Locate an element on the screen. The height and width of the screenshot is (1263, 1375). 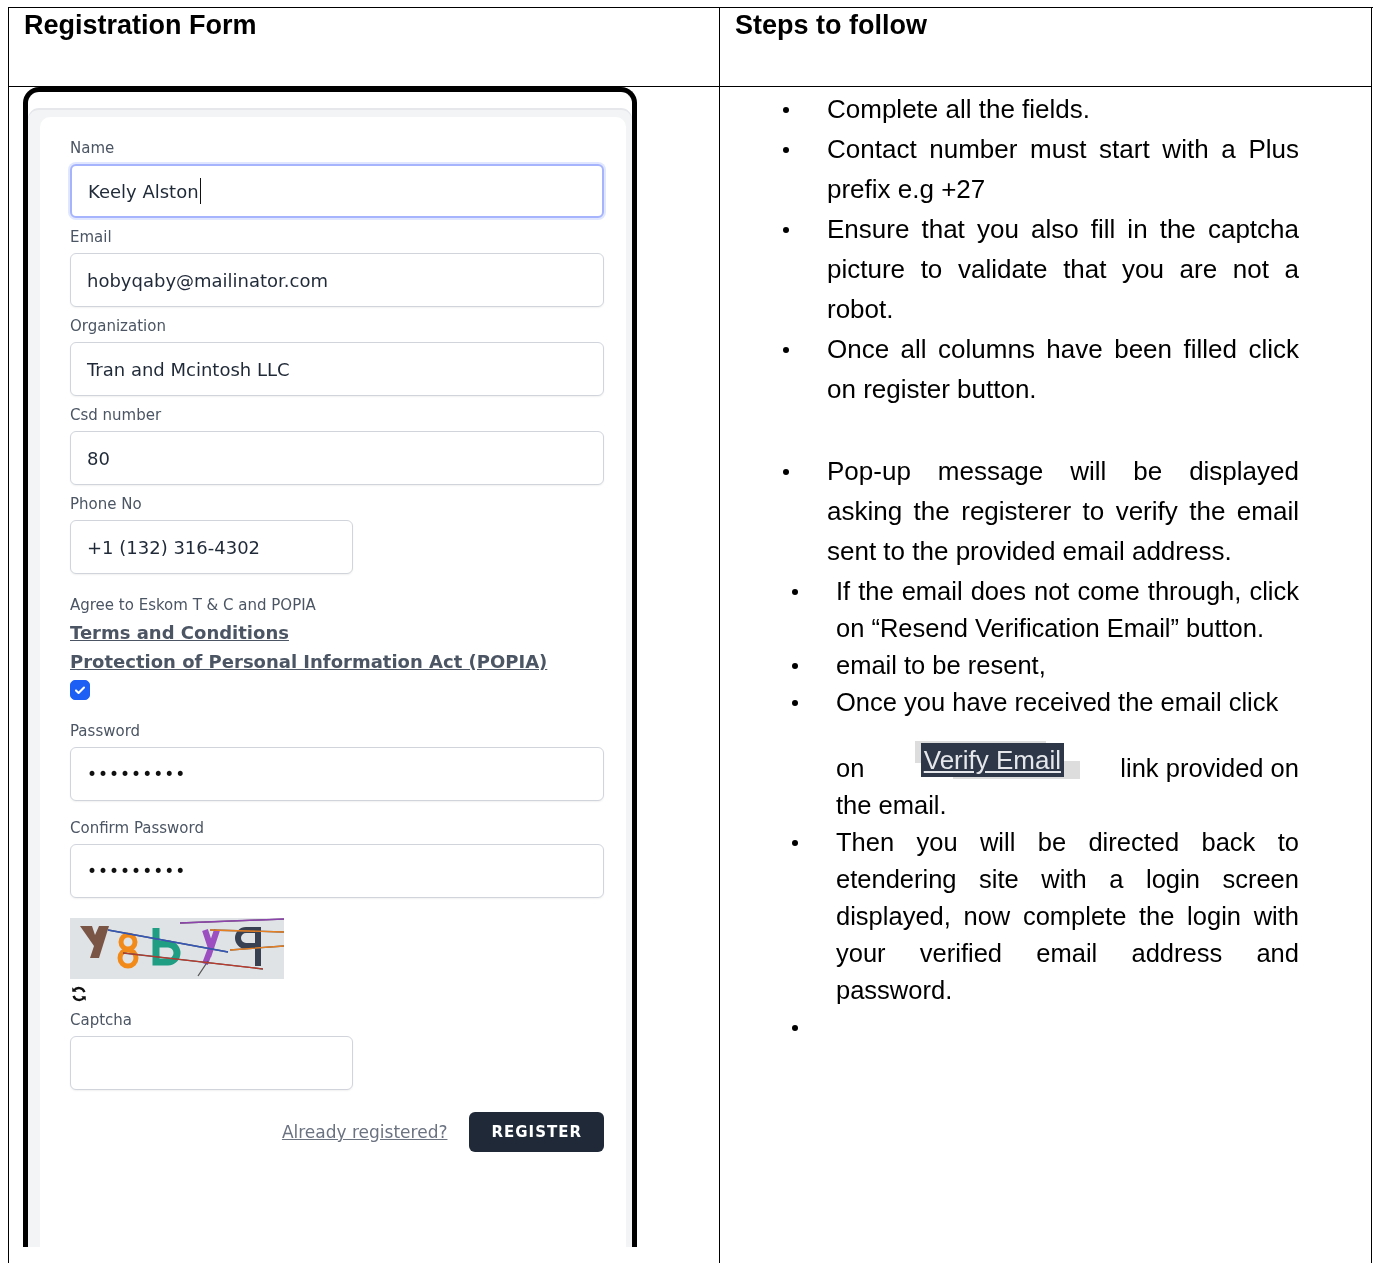
document-link: Protection of Personal Information Act (POPIA) is located at coordinates (309, 661).